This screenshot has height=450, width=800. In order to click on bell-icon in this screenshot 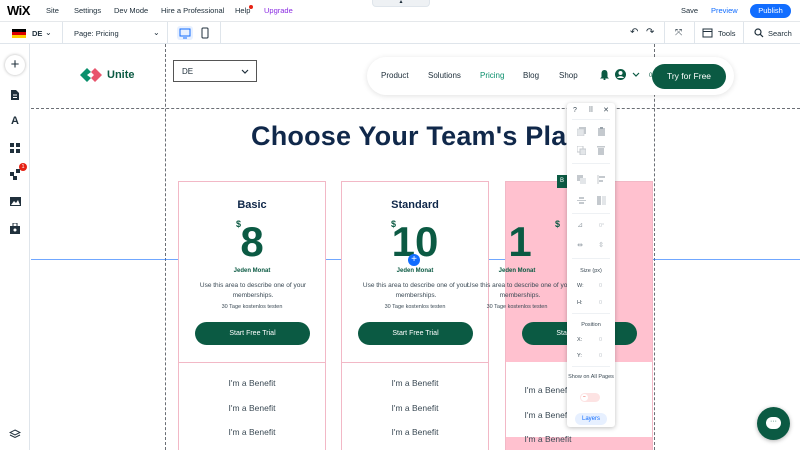, I will do `click(604, 74)`.